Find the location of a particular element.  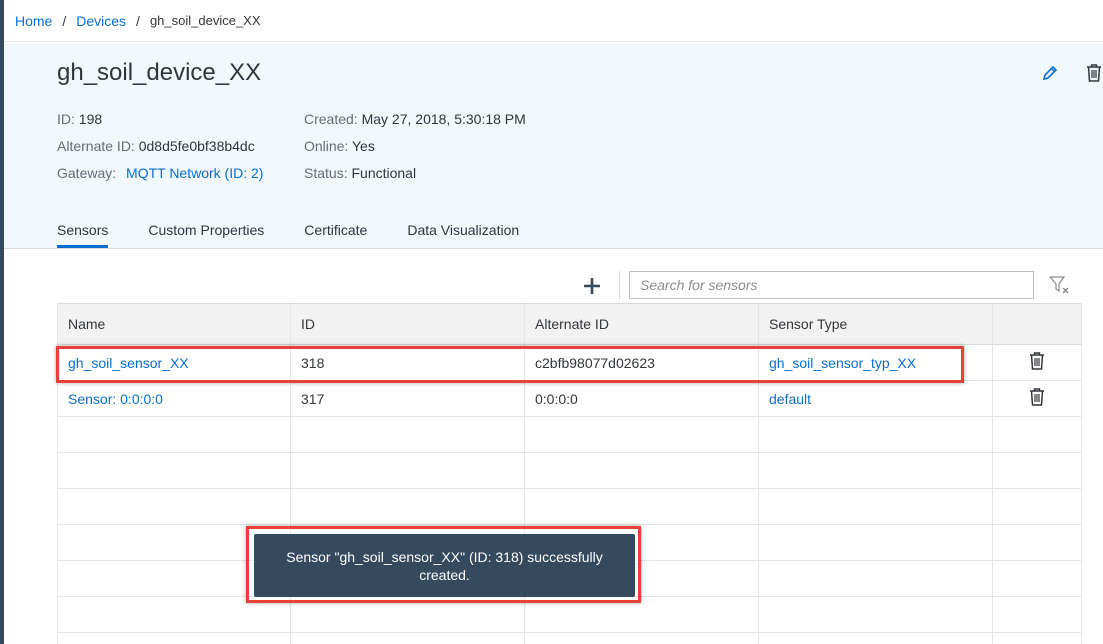

sensor-type-link: gh_soil_sensor_typ_XX is located at coordinates (875, 362).